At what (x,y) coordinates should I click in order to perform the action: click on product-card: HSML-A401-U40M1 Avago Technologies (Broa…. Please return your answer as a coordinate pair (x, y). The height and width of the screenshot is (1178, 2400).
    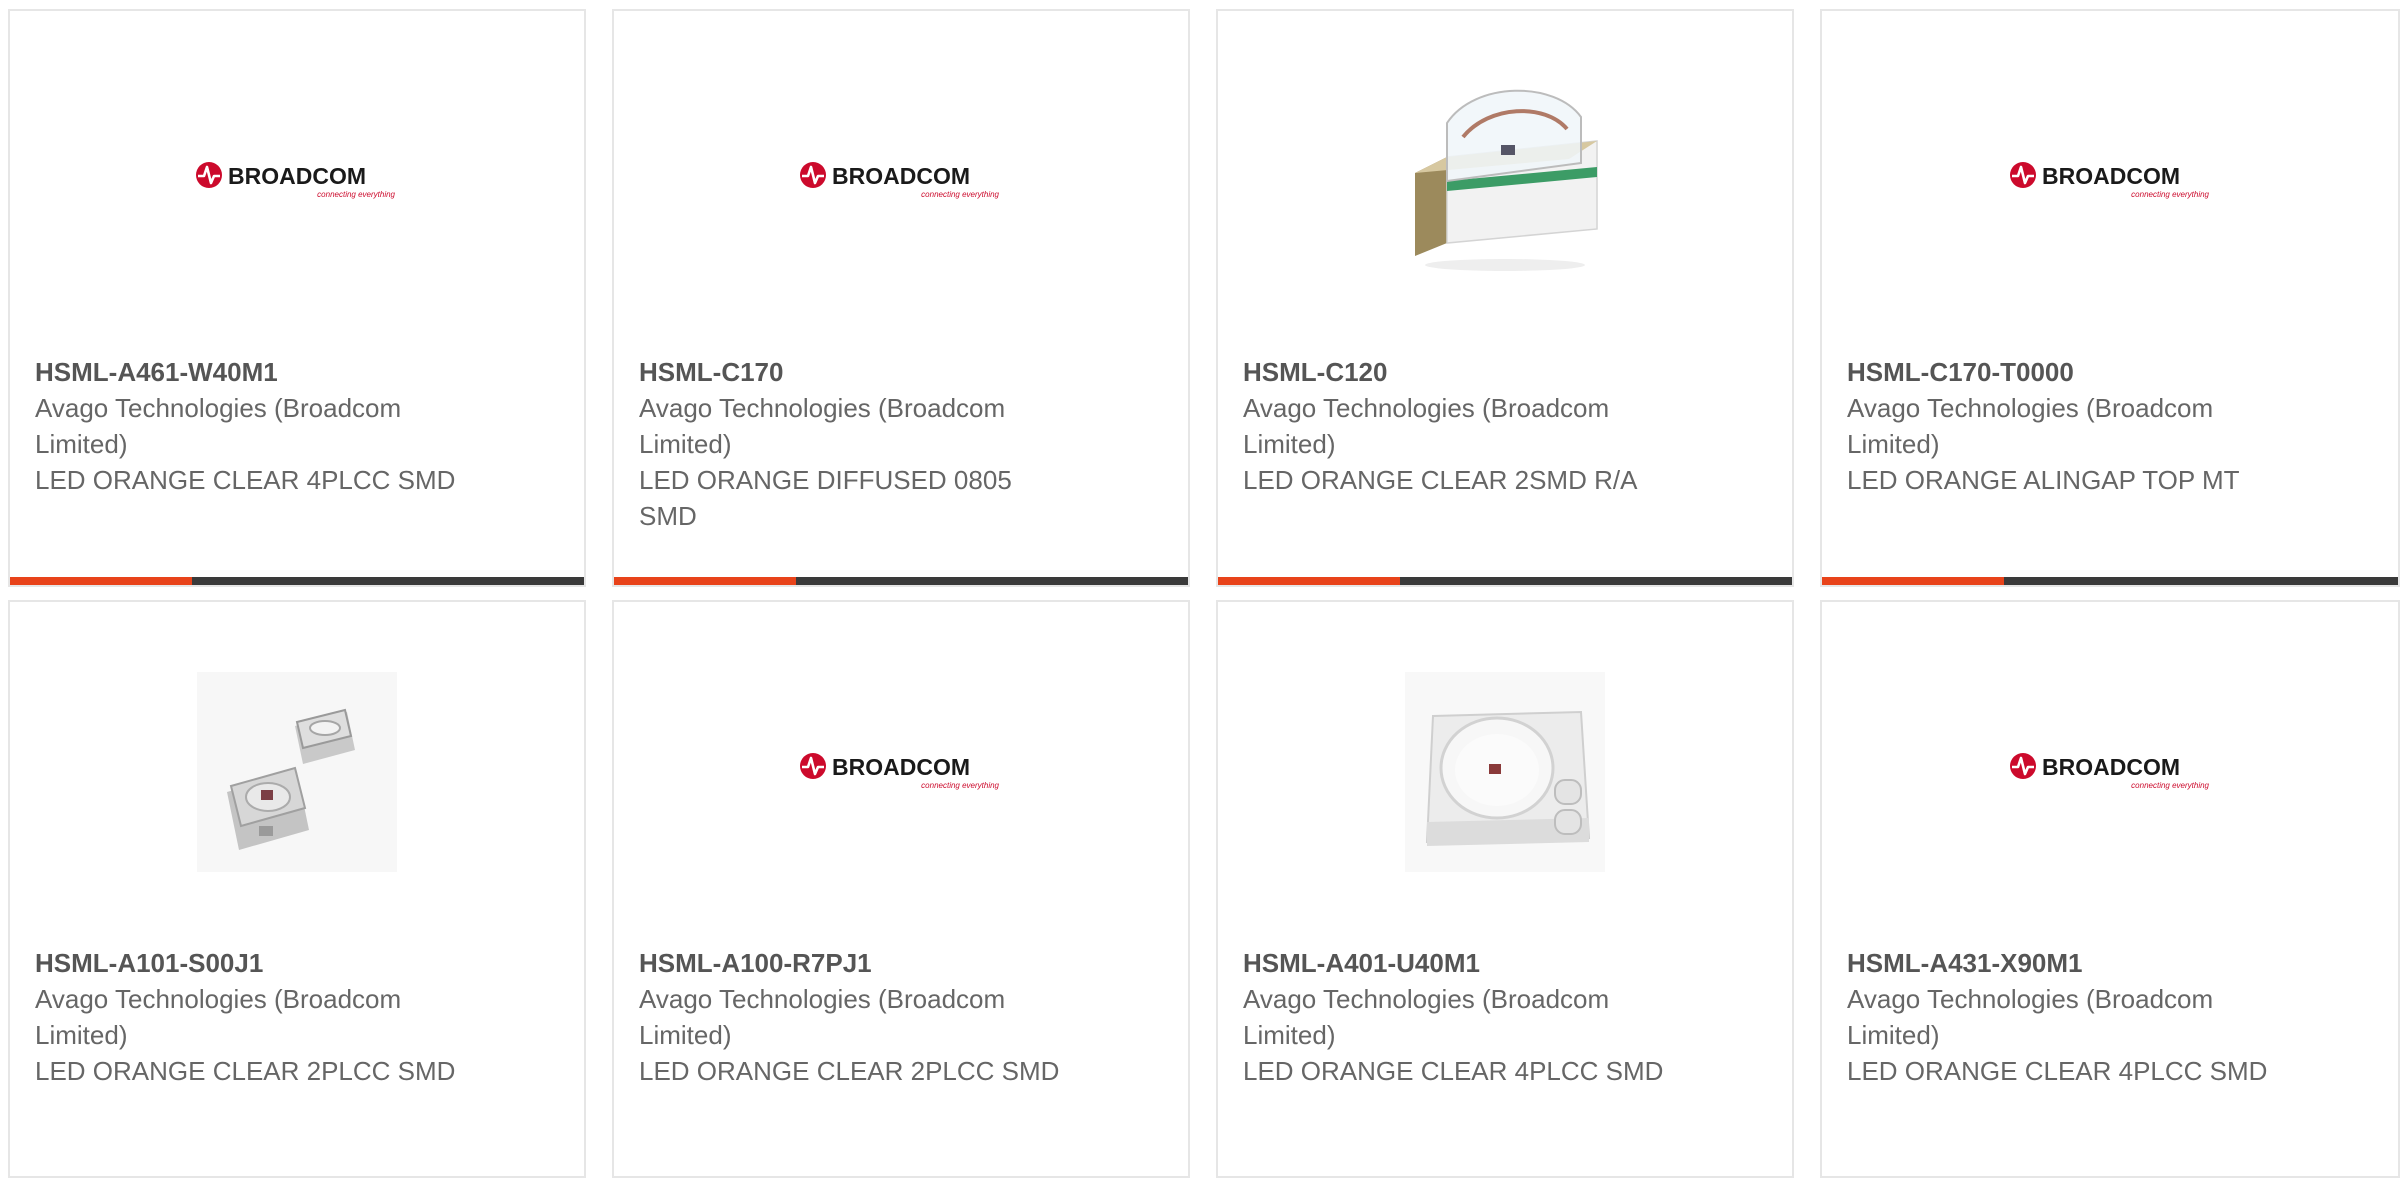
    Looking at the image, I should click on (1505, 889).